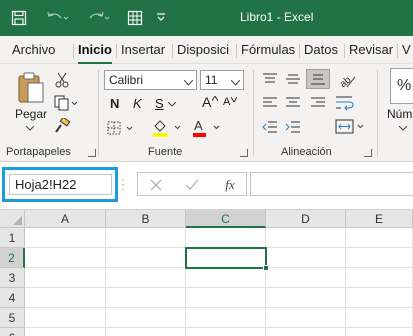 This screenshot has height=336, width=413. I want to click on cell-e3, so click(379, 278).